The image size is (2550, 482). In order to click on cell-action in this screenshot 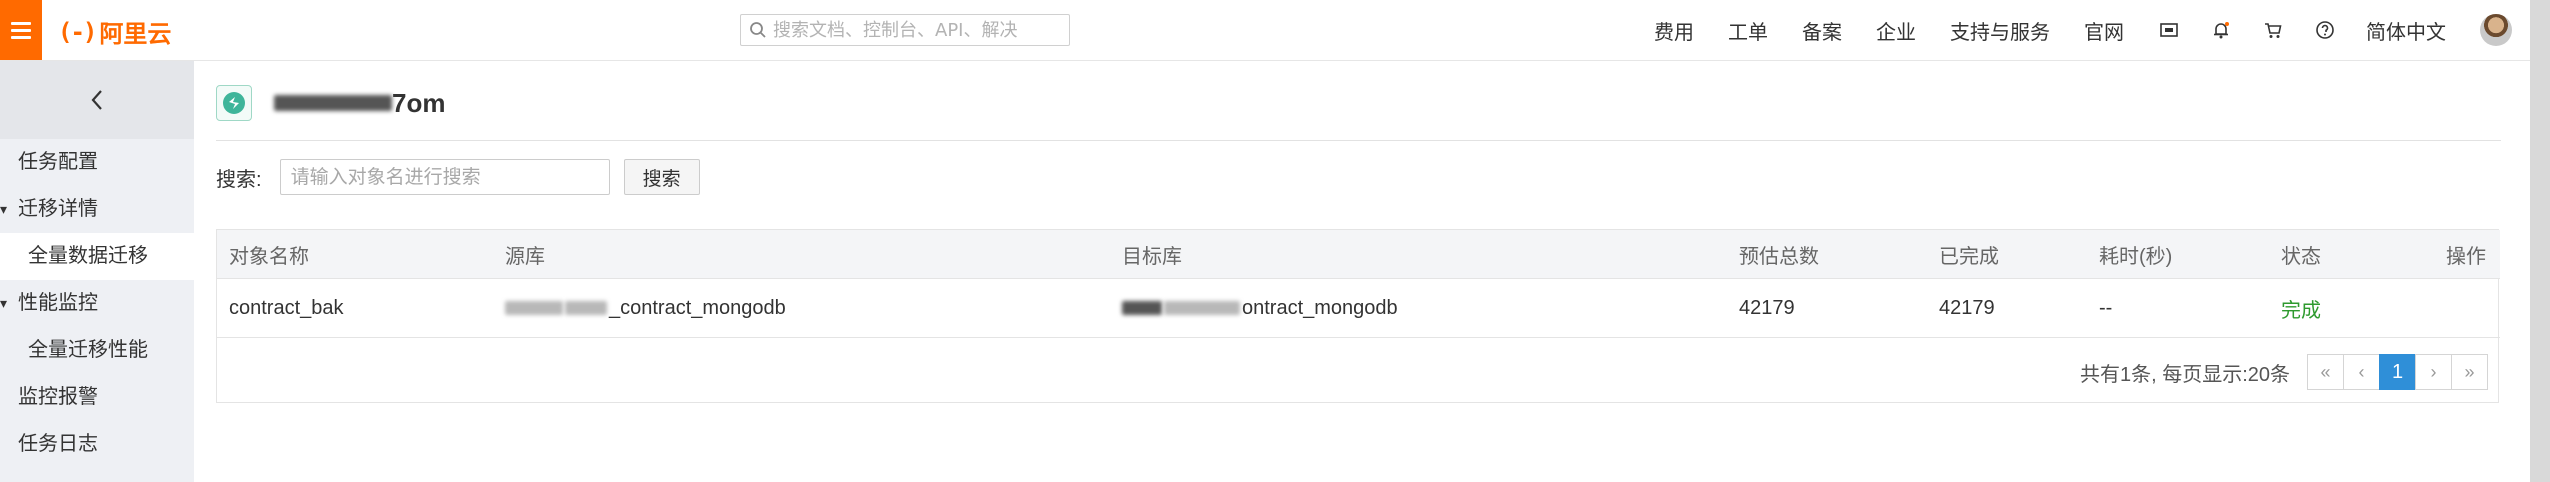, I will do `click(2439, 308)`.